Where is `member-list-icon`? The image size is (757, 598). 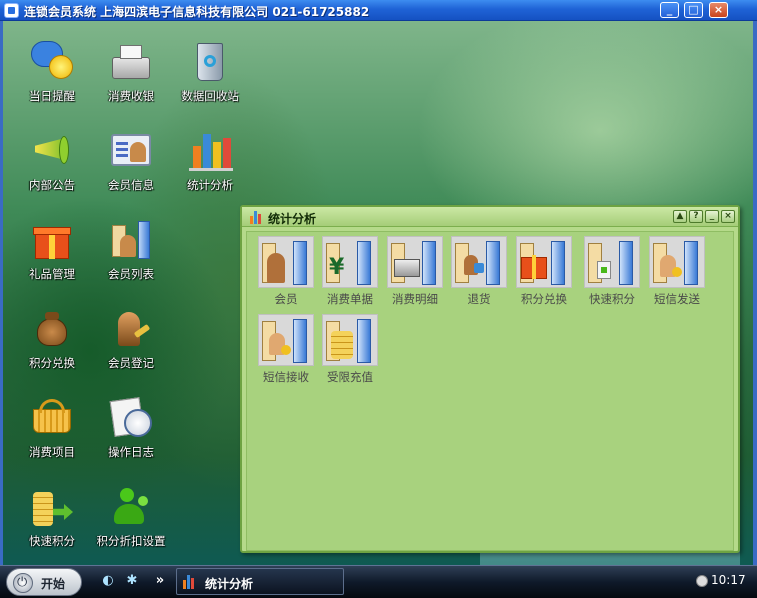 member-list-icon is located at coordinates (131, 240).